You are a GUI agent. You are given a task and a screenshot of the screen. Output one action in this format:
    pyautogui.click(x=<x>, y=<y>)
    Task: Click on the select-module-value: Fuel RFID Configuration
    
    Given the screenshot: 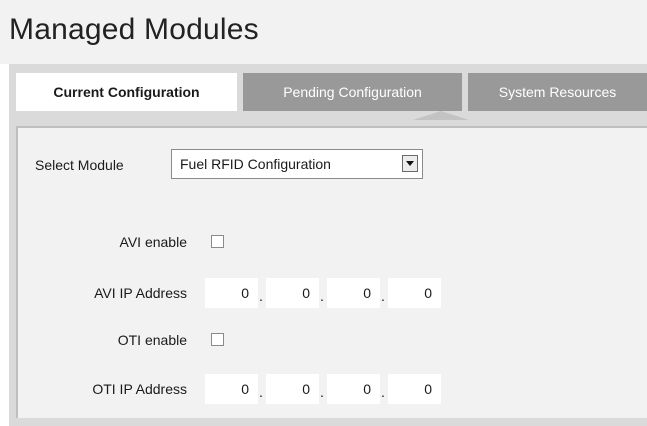 What is the action you would take?
    pyautogui.click(x=255, y=164)
    